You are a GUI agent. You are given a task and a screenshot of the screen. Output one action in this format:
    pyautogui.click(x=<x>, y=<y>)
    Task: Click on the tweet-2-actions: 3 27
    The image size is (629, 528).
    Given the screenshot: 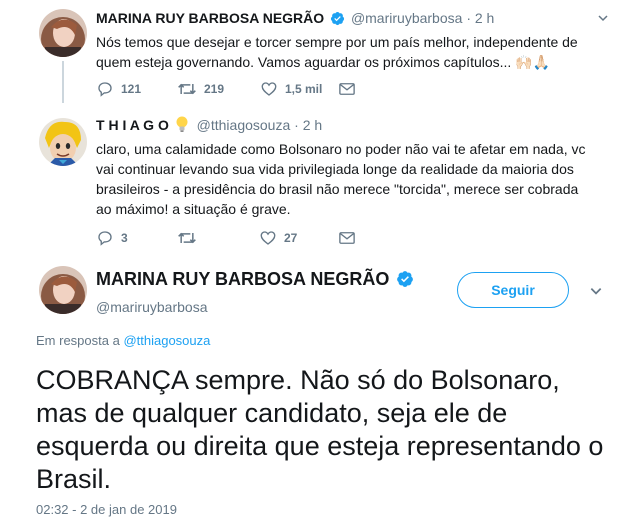 What is the action you would take?
    pyautogui.click(x=226, y=238)
    